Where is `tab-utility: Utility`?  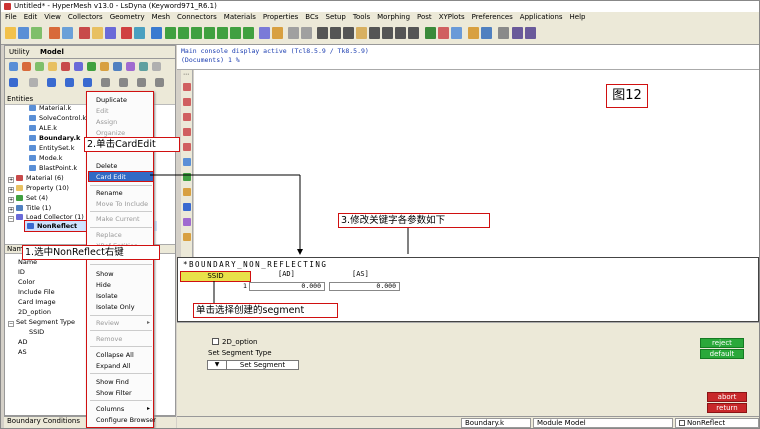
tab-utility: Utility is located at coordinates (19, 52).